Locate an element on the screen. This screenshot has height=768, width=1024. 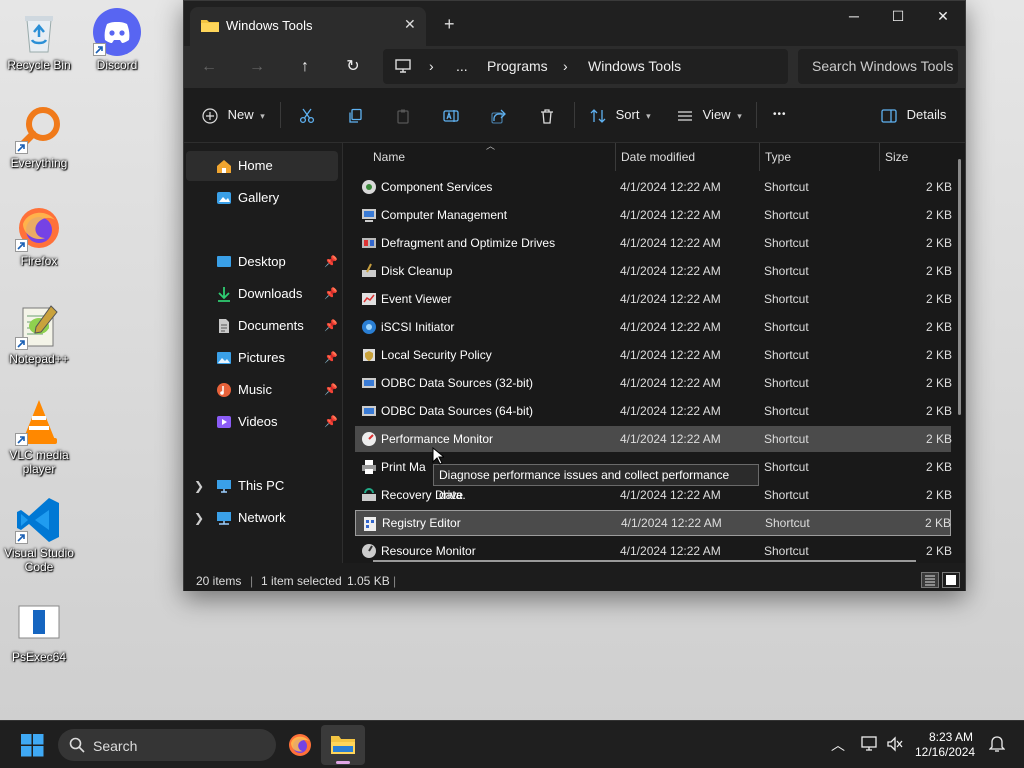
nav-item-music: Music 📌 is located at coordinates (262, 390).